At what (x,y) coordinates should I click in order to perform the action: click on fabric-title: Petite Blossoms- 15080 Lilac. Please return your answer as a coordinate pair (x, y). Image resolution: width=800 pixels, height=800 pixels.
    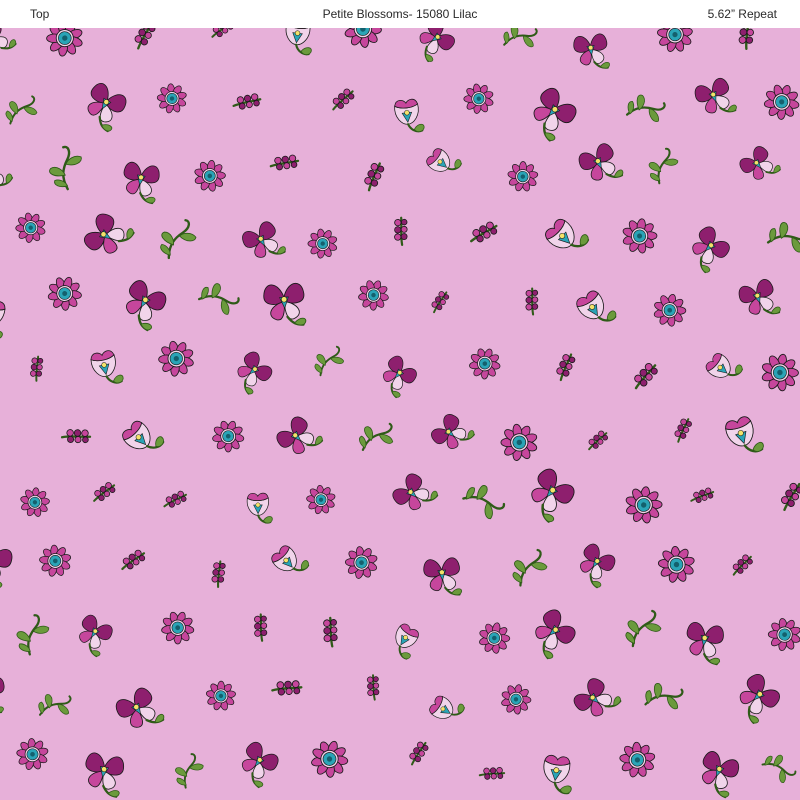
    Looking at the image, I should click on (400, 14).